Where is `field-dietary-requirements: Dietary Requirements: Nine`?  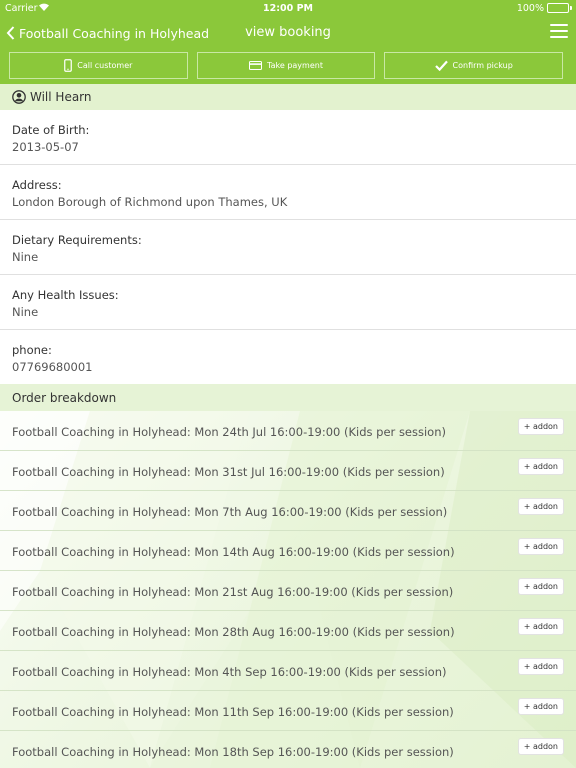 field-dietary-requirements: Dietary Requirements: Nine is located at coordinates (288, 247).